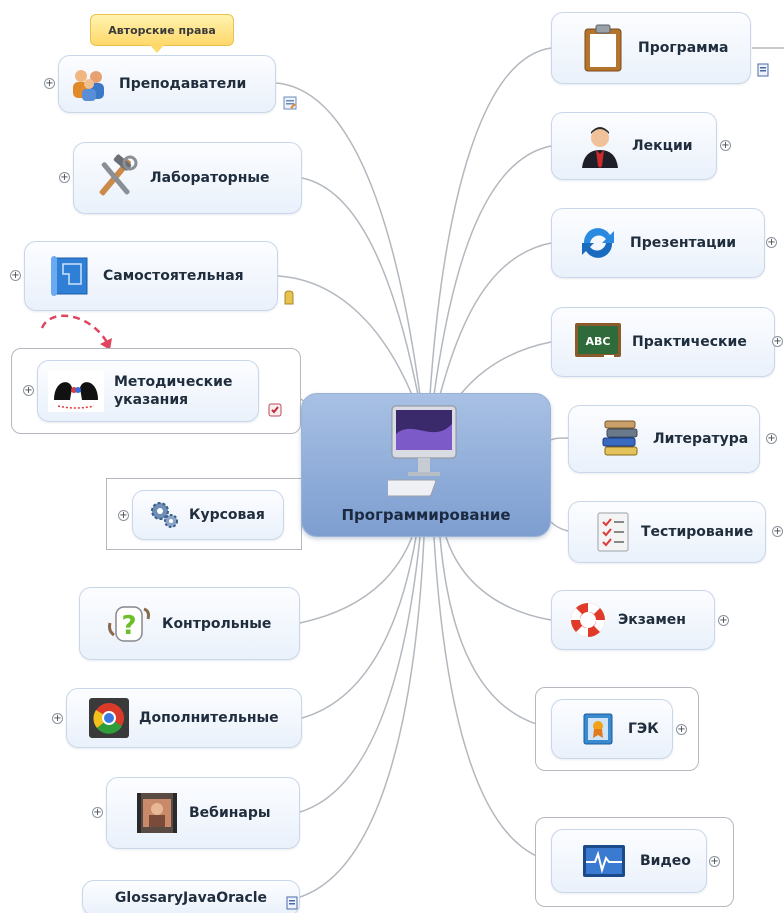 The height and width of the screenshot is (913, 784). I want to click on topic-webinars: Вебинары, so click(203, 813).